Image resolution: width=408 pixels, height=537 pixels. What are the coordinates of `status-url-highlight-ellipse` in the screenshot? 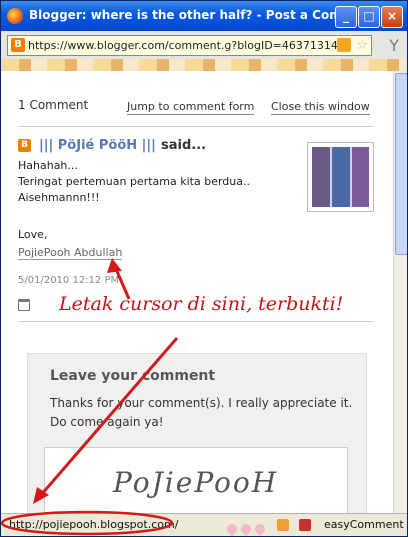 It's located at (87, 523).